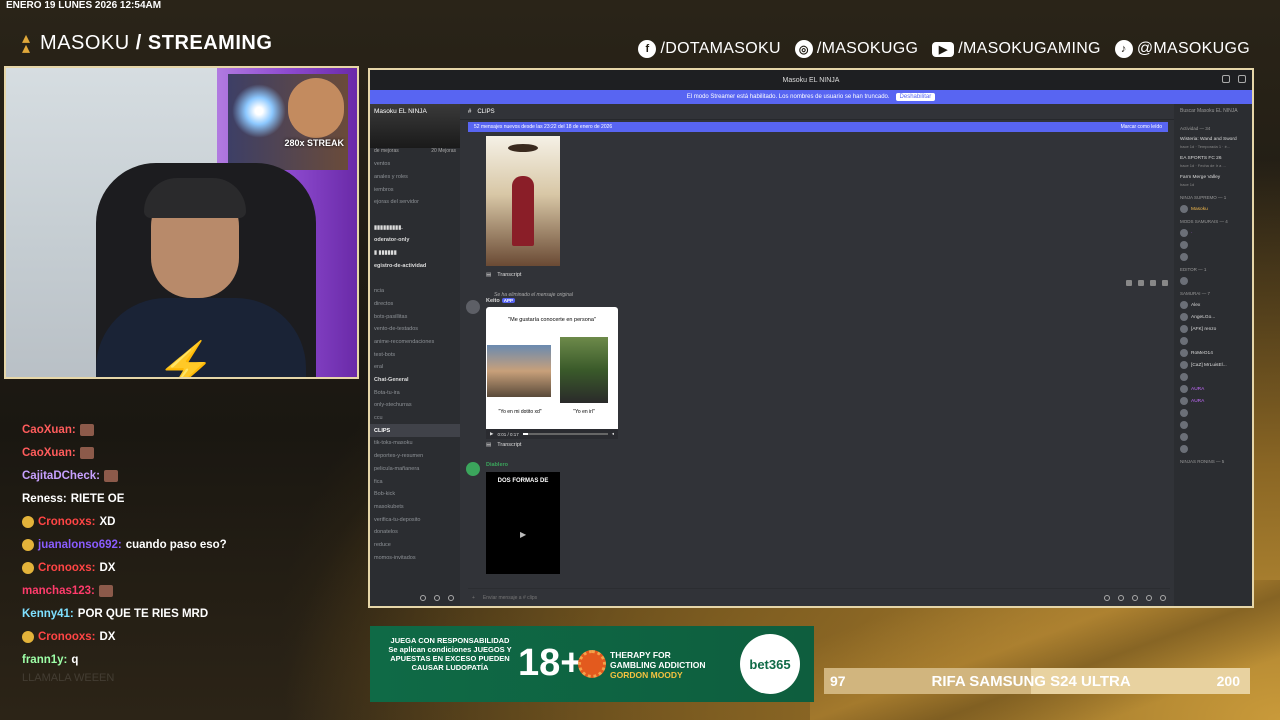  I want to click on help-icon, so click(1242, 79).